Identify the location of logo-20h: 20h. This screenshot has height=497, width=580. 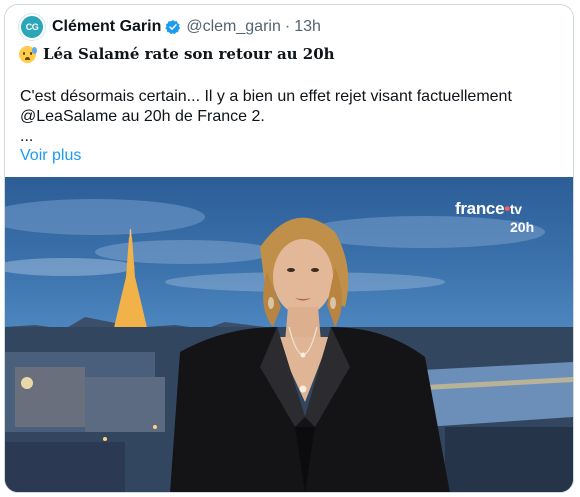
(522, 227).